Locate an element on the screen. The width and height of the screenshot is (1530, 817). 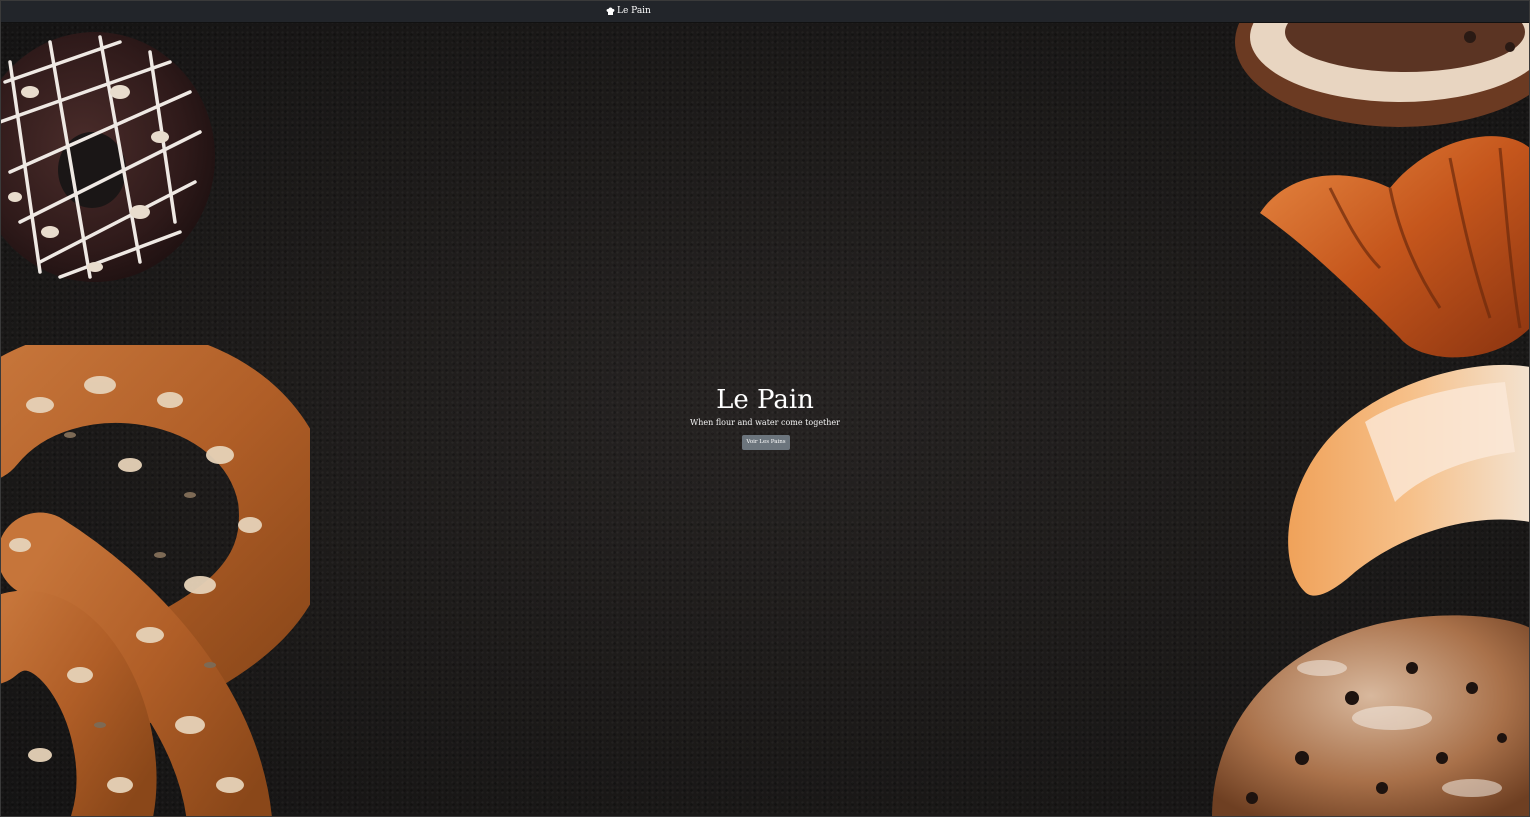
brand-link: Le Pain is located at coordinates (628, 11).